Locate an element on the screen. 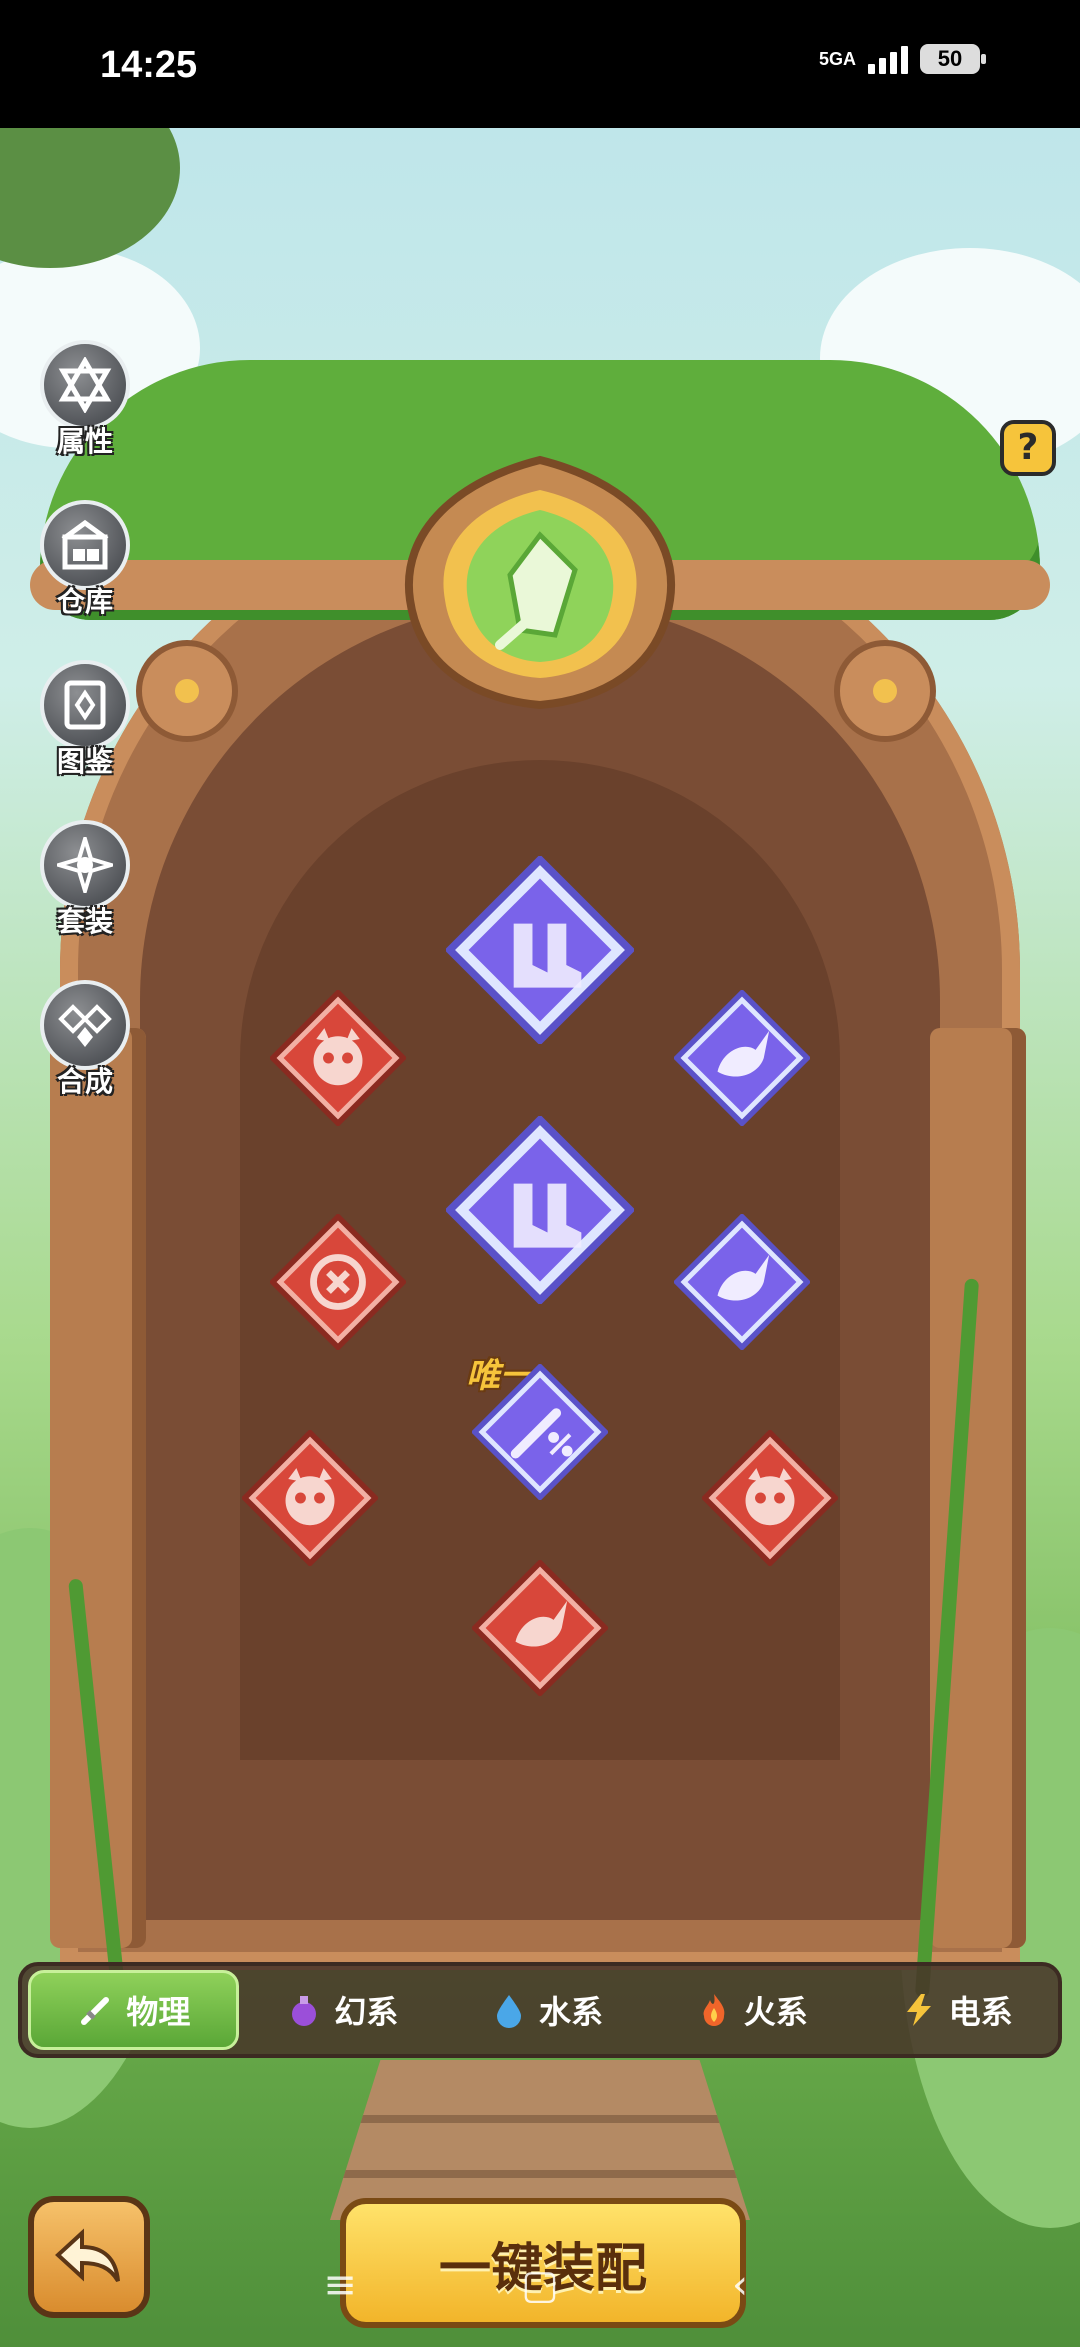 This screenshot has width=1080, height=2347. tab-label: 水系 is located at coordinates (570, 2012).